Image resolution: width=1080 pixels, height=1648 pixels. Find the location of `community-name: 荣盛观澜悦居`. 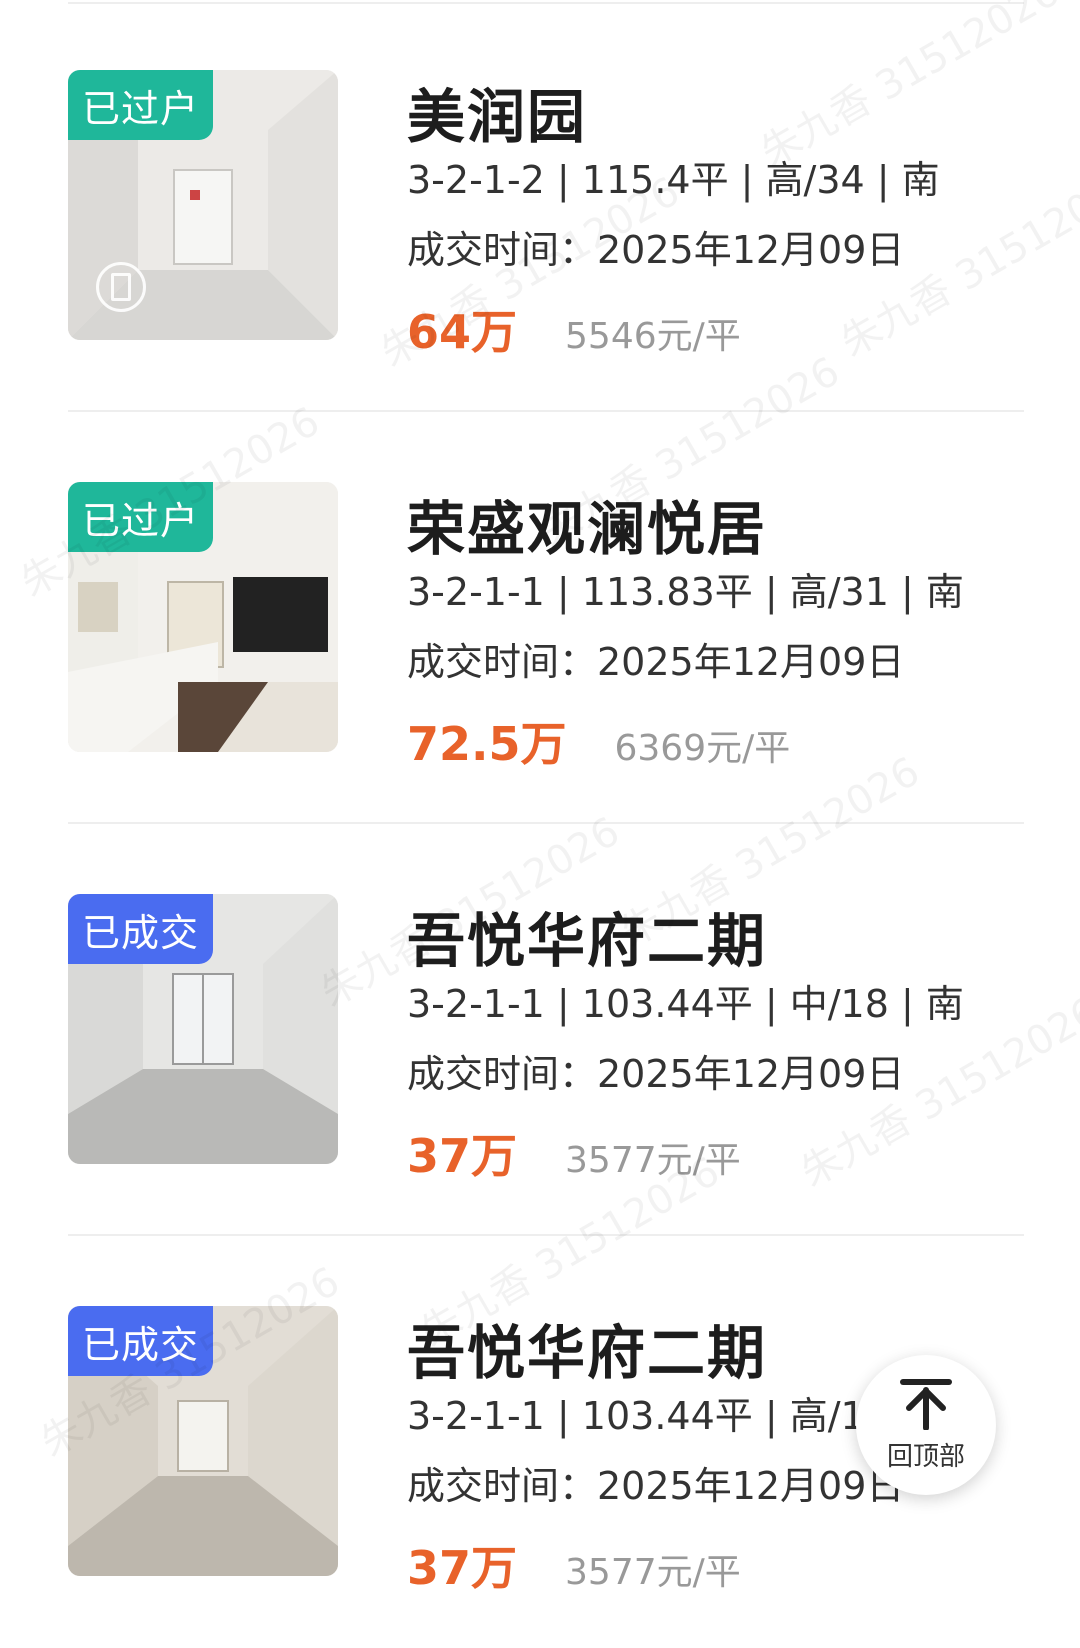

community-name: 荣盛观澜悦居 is located at coordinates (587, 529).